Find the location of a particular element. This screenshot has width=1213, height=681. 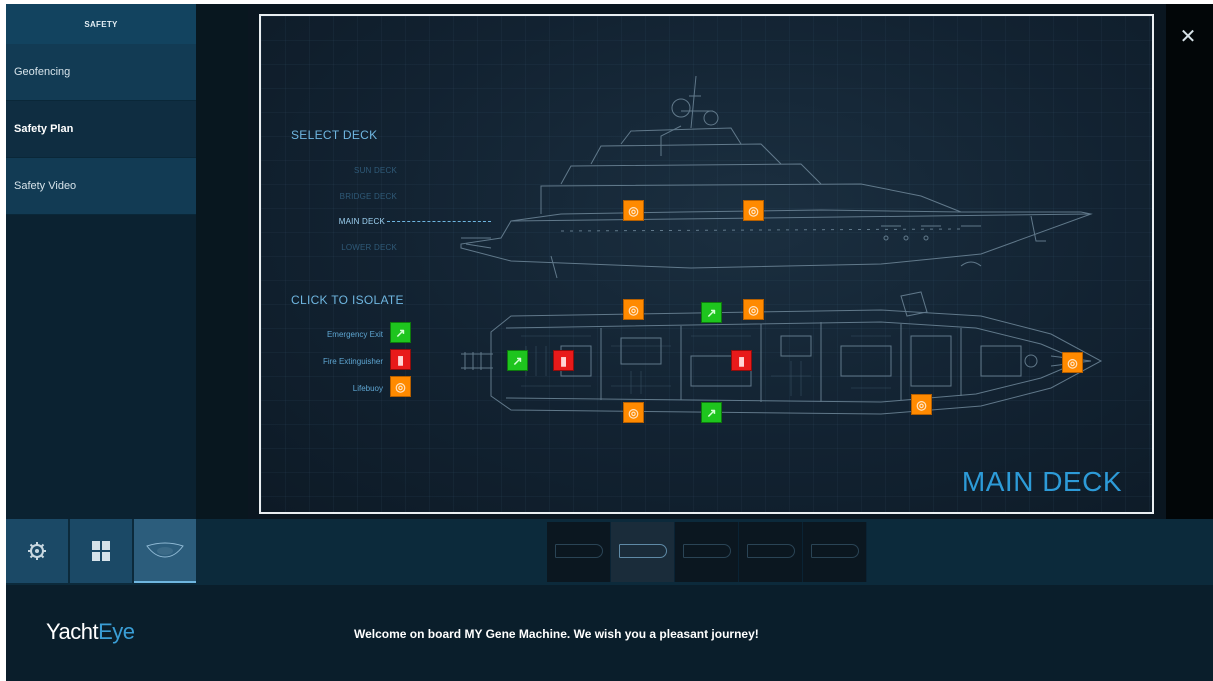

settings-icon is located at coordinates (37, 551).